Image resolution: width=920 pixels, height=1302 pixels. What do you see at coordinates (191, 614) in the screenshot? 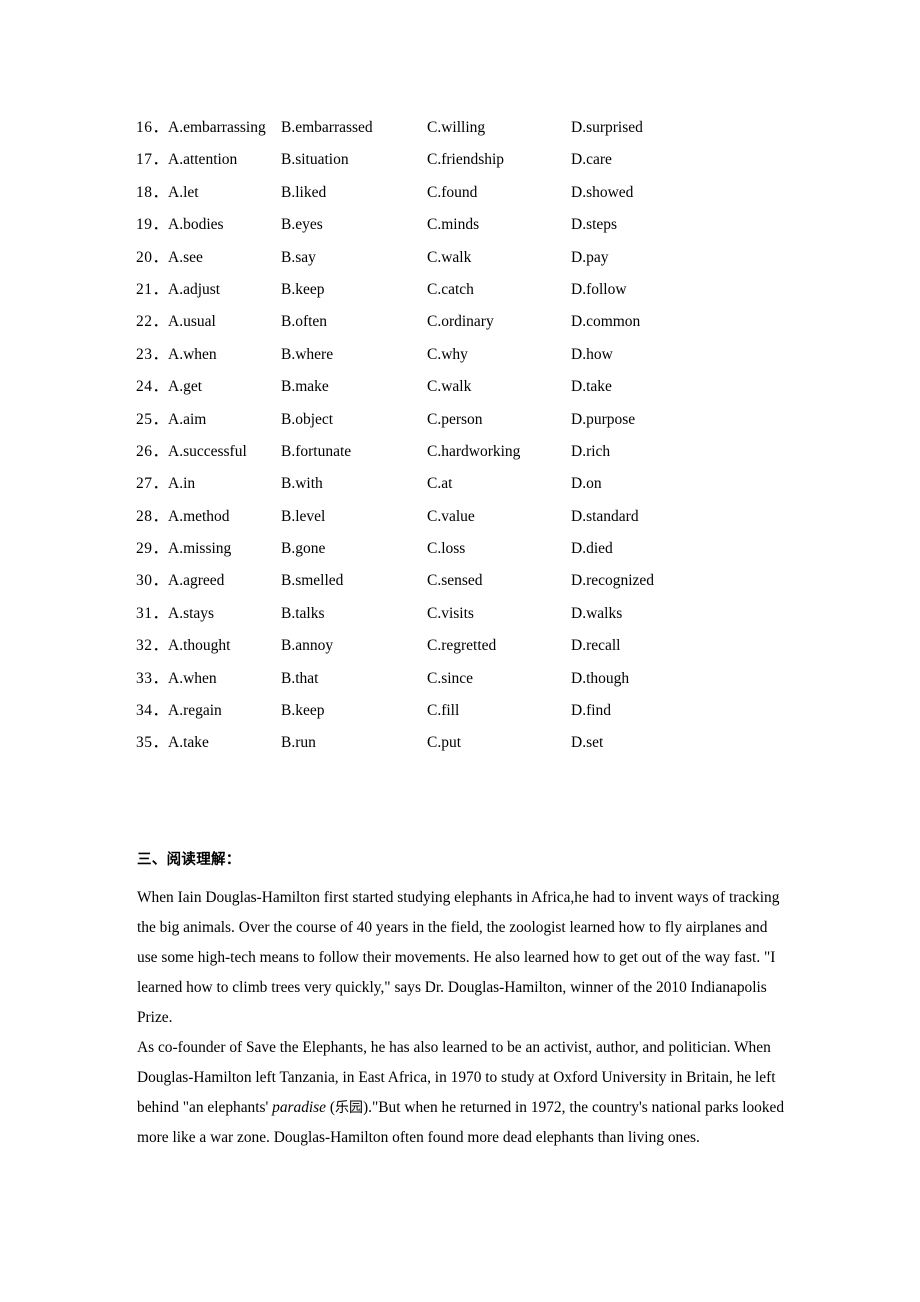
I see `cloze-option-a: A.stays` at bounding box center [191, 614].